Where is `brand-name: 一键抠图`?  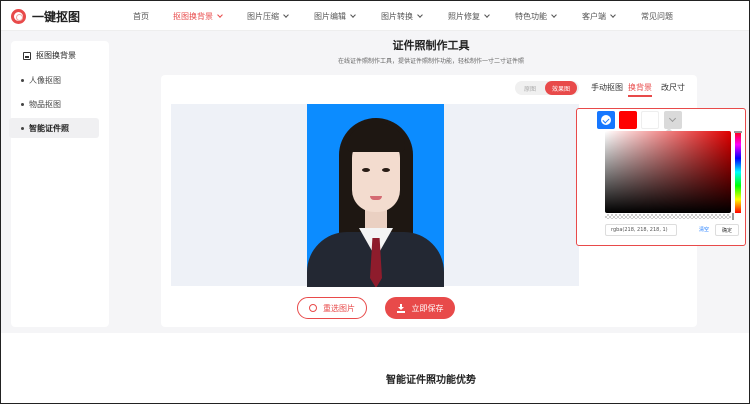
brand-name: 一键抠图 is located at coordinates (56, 17).